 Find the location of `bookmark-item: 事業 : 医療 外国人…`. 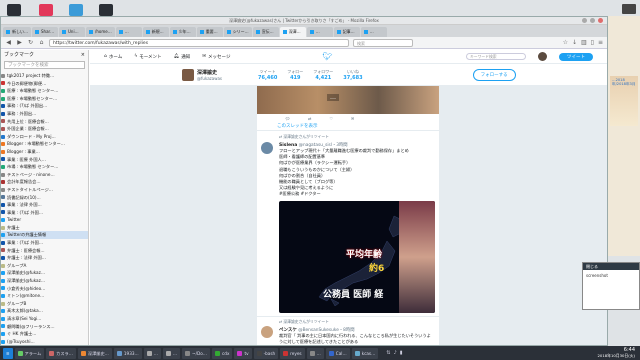

bookmark-item: 事業 : 医療 外国人… is located at coordinates (44, 160).